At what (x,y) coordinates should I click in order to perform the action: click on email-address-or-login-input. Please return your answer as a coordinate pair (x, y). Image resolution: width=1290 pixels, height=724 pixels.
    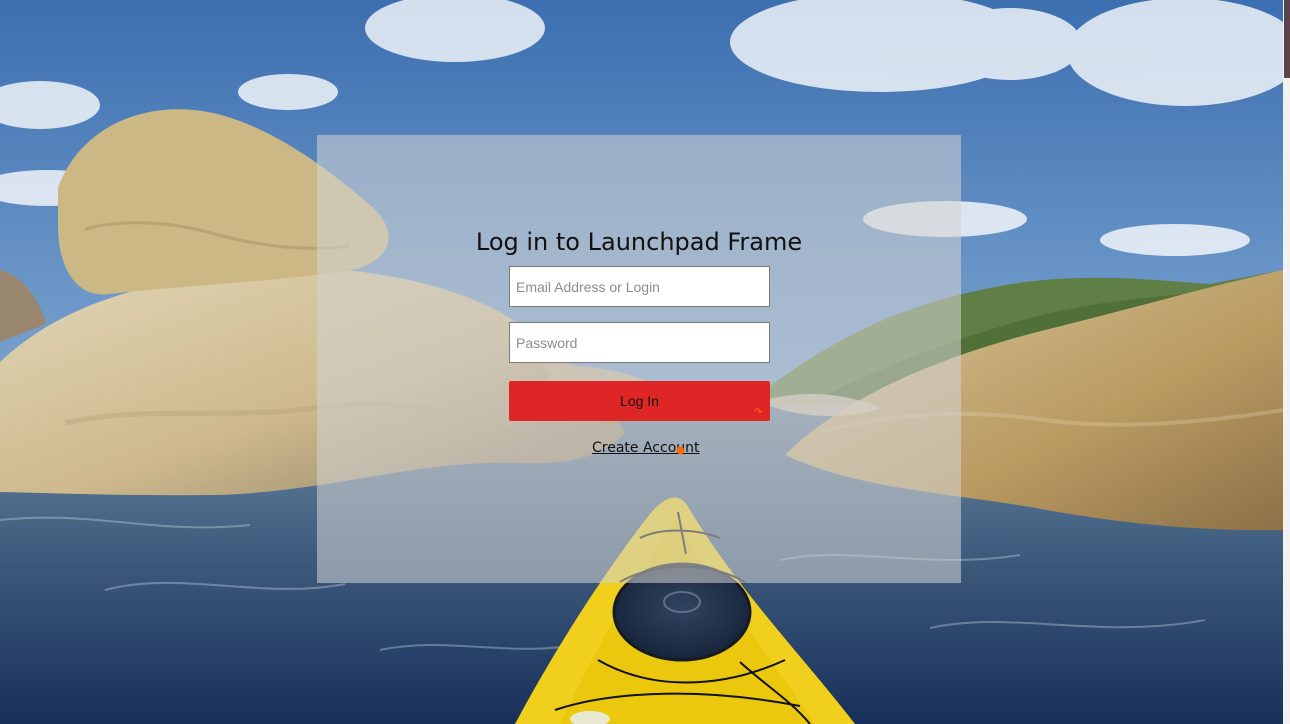
    Looking at the image, I should click on (639, 286).